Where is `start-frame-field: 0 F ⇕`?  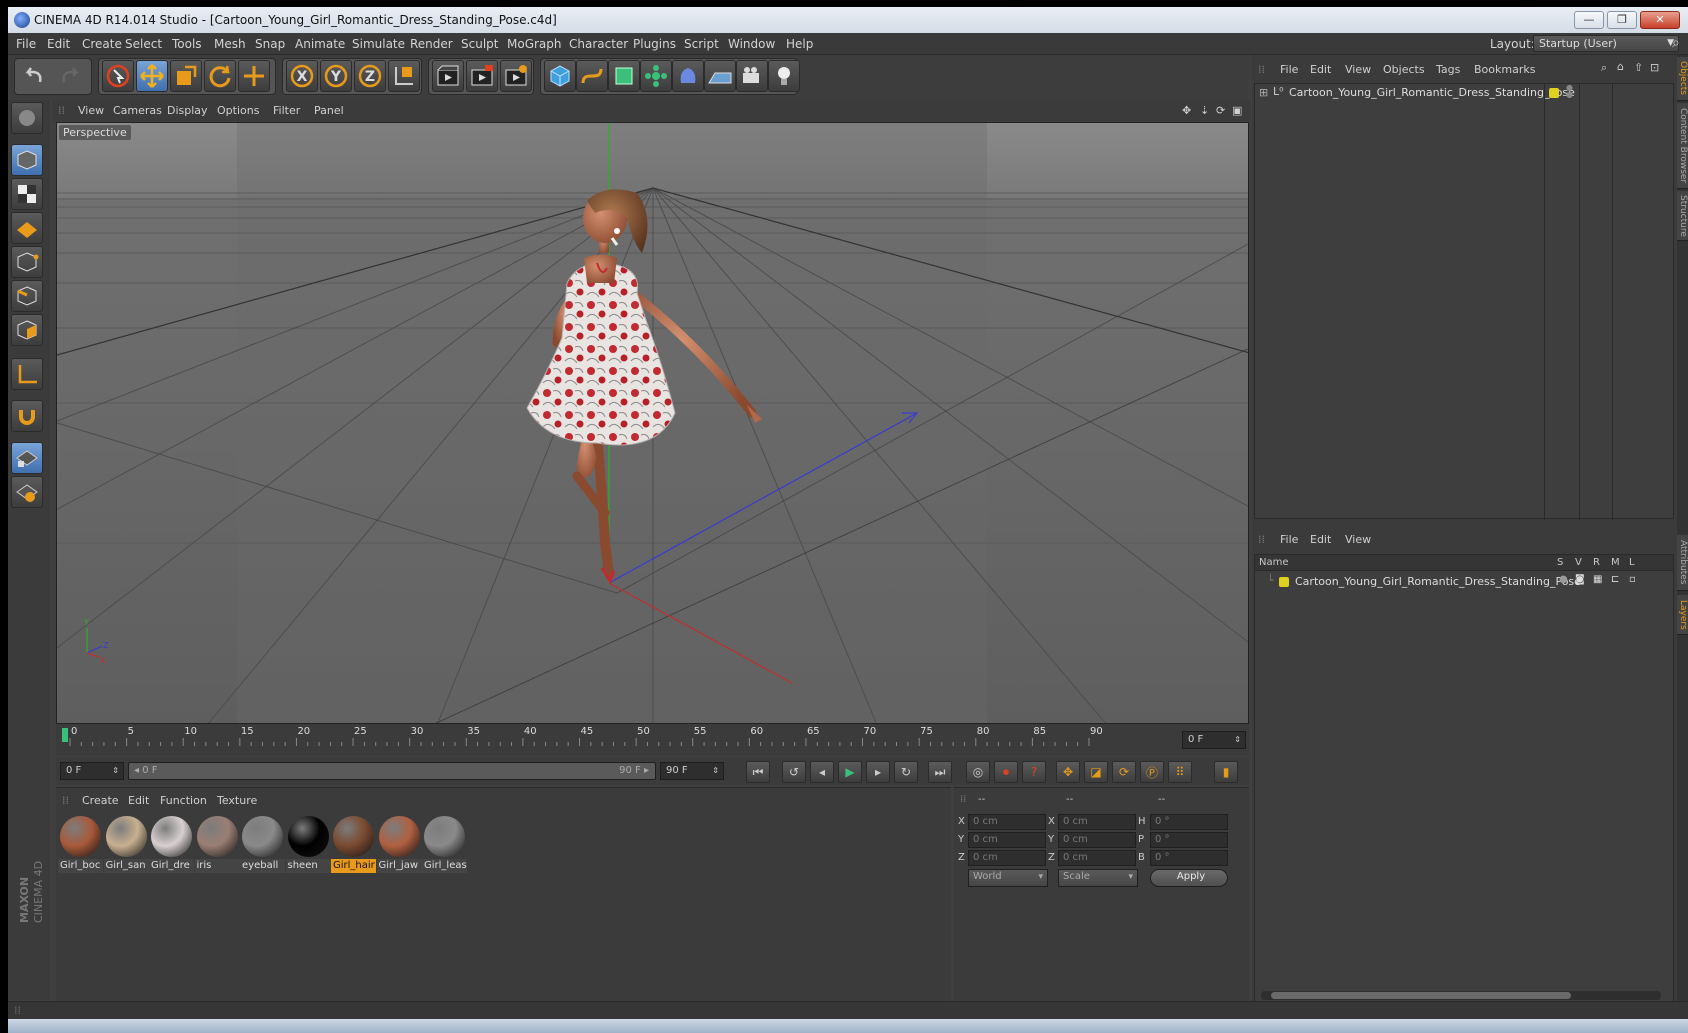
start-frame-field: 0 F ⇕ is located at coordinates (92, 771).